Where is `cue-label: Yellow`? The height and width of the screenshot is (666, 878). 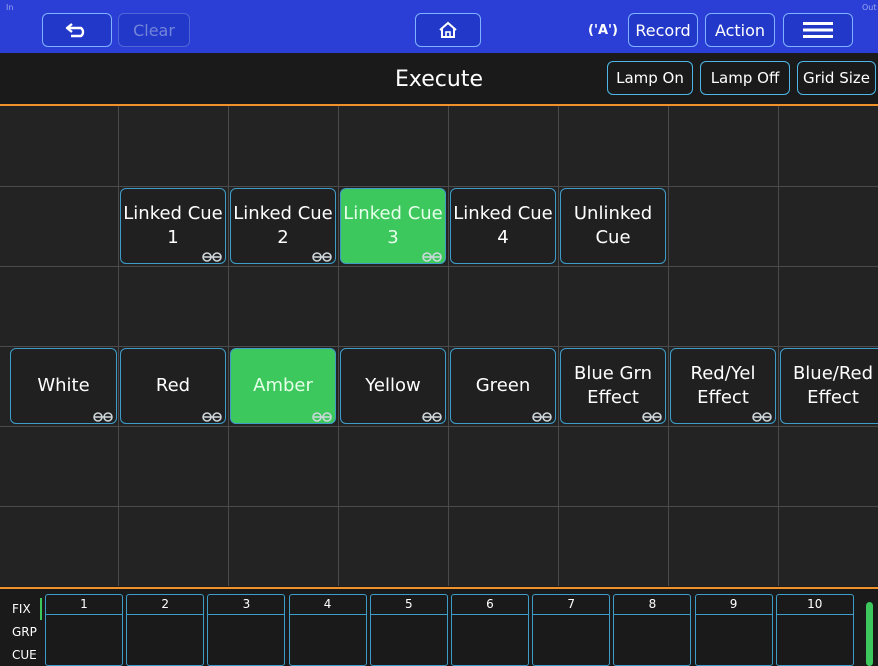 cue-label: Yellow is located at coordinates (393, 385).